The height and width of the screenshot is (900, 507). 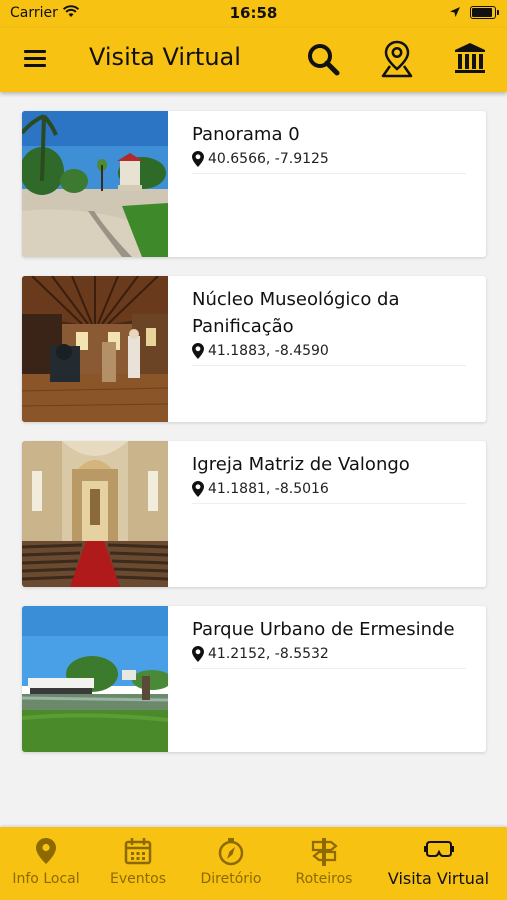 I want to click on search-icon, so click(x=323, y=59).